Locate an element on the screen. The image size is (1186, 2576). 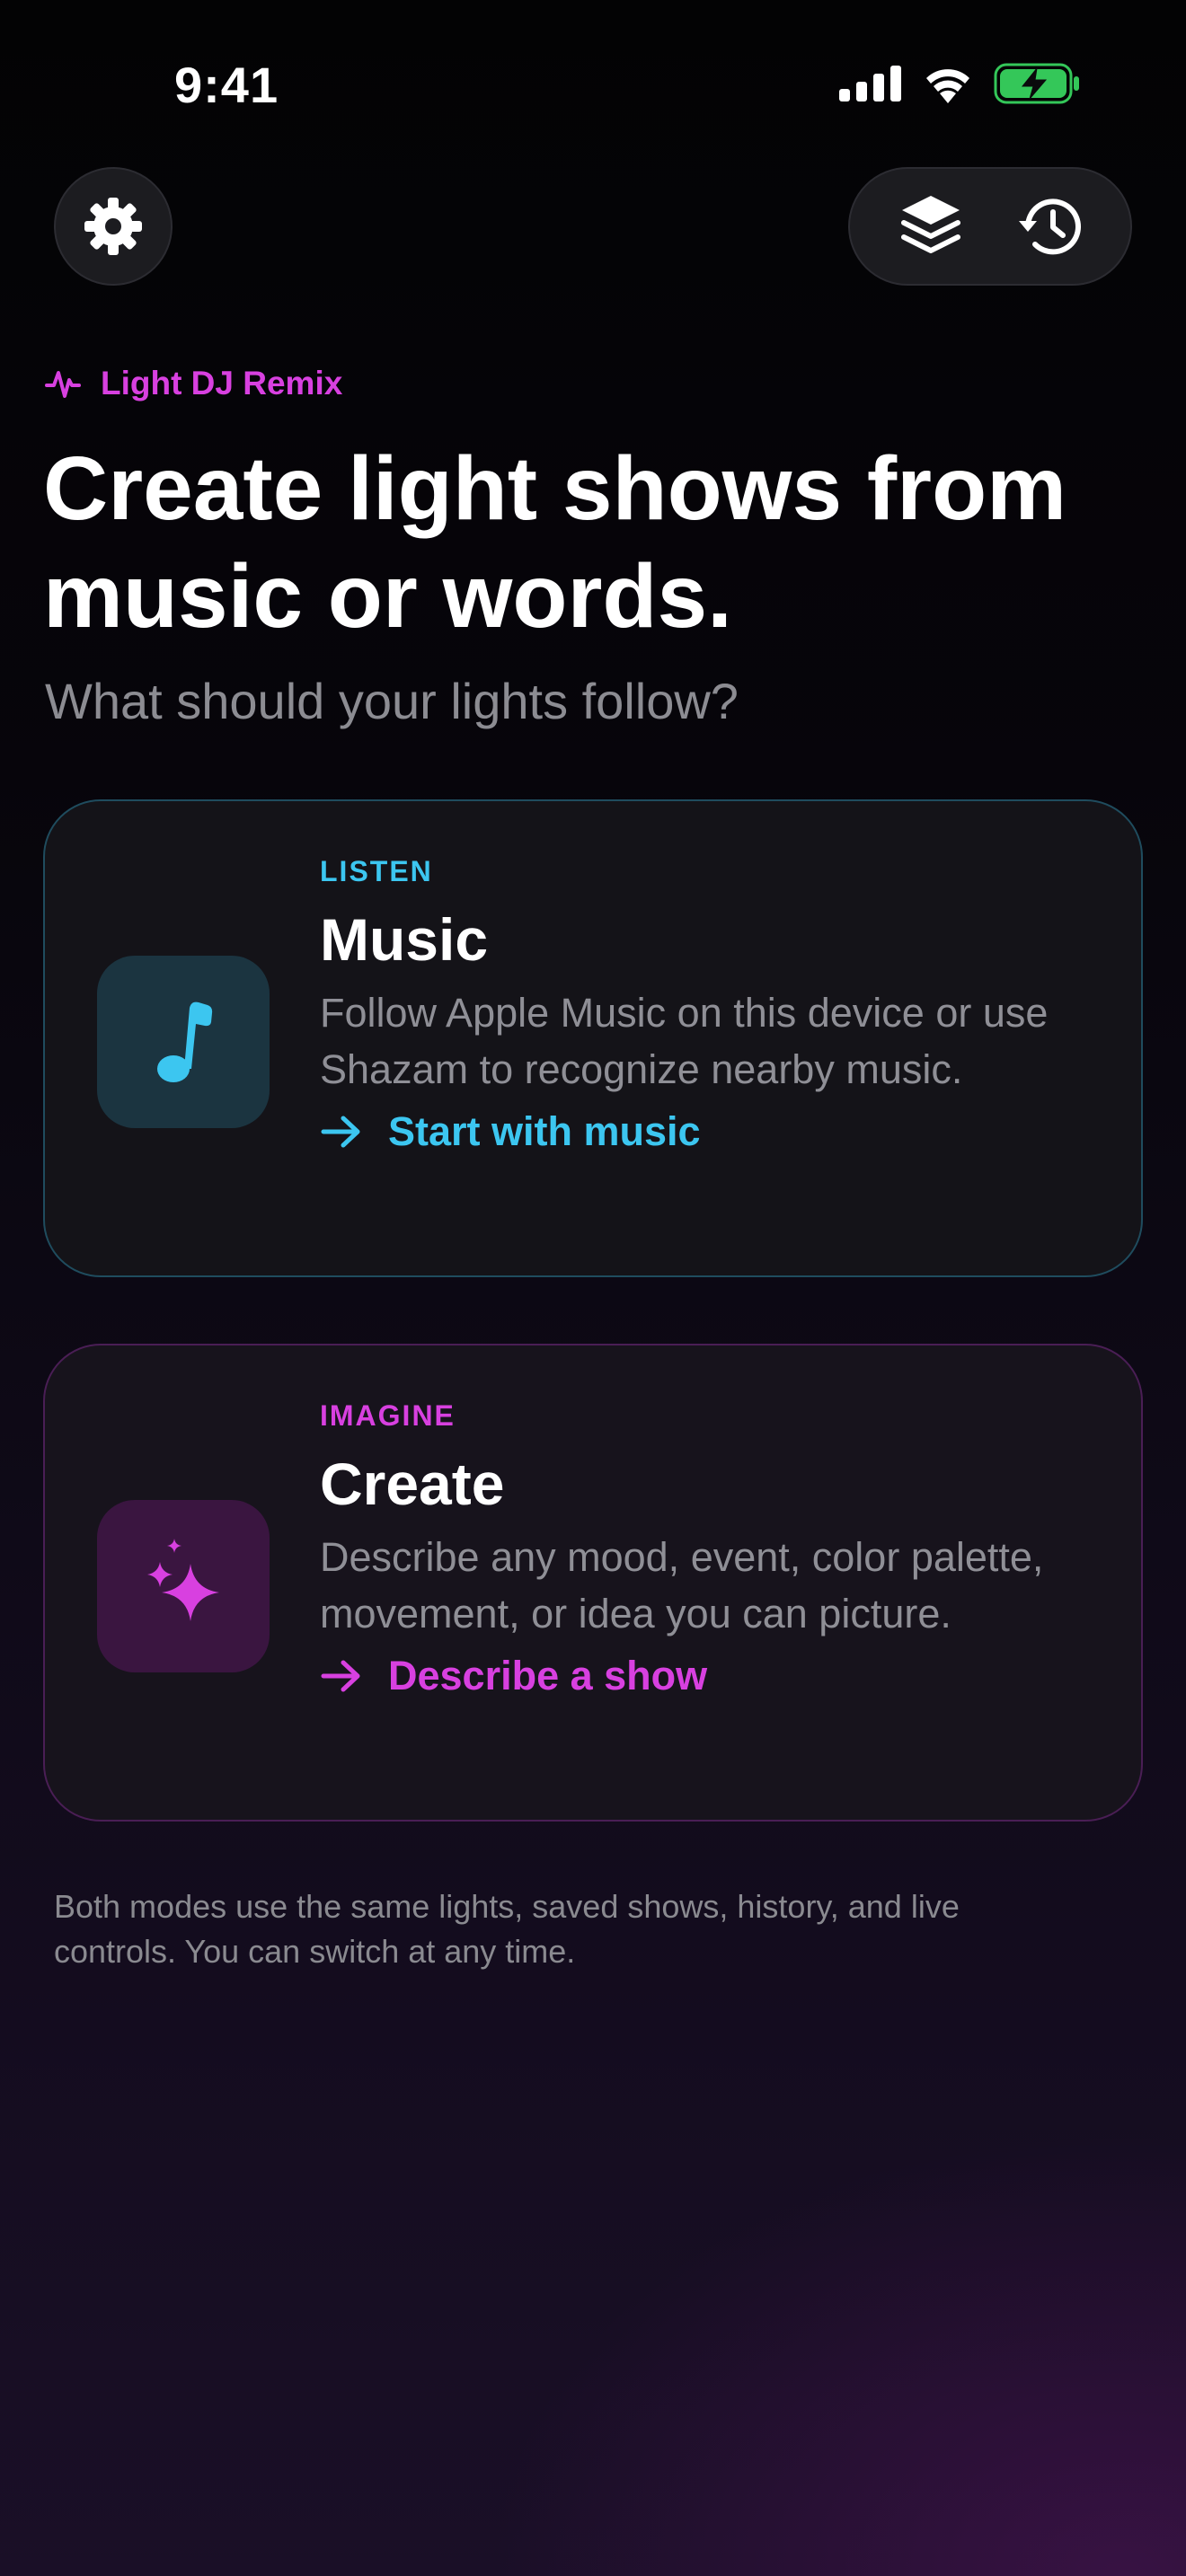
card-kicker: IMAGINE is located at coordinates (388, 1415).